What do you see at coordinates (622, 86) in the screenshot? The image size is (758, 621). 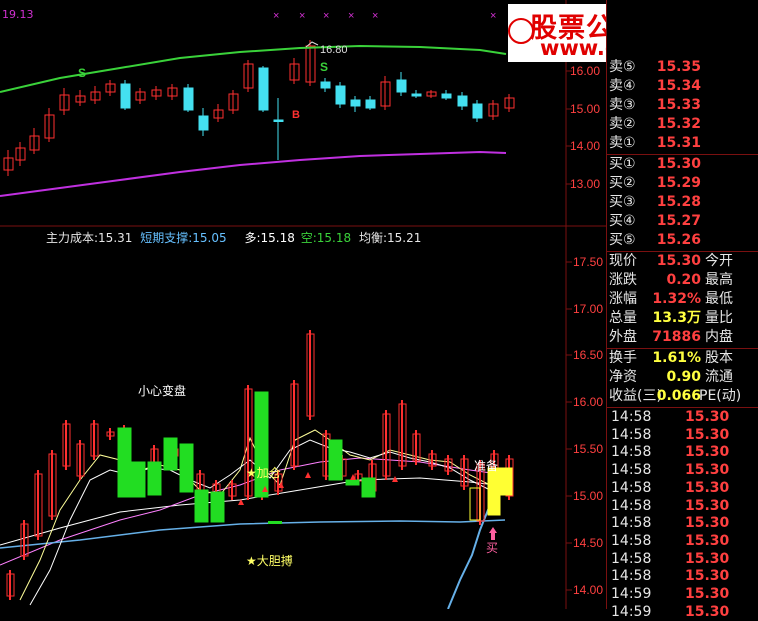 I see `sell-label: 卖④` at bounding box center [622, 86].